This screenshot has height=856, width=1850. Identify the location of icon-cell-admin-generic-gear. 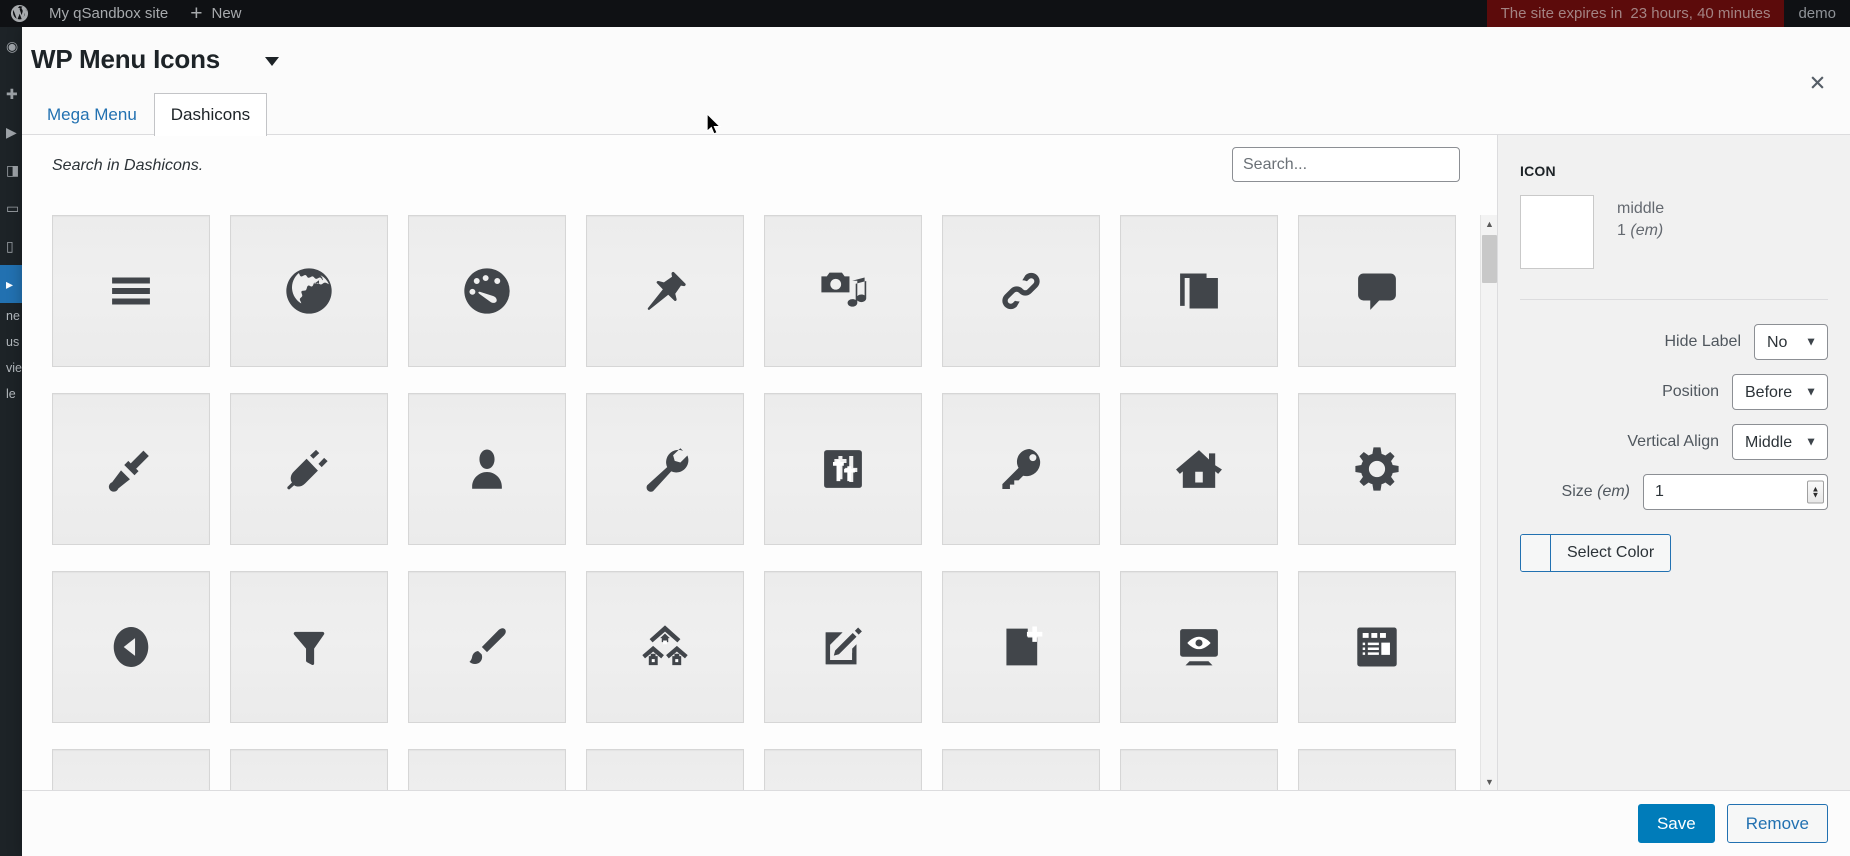
(1377, 469).